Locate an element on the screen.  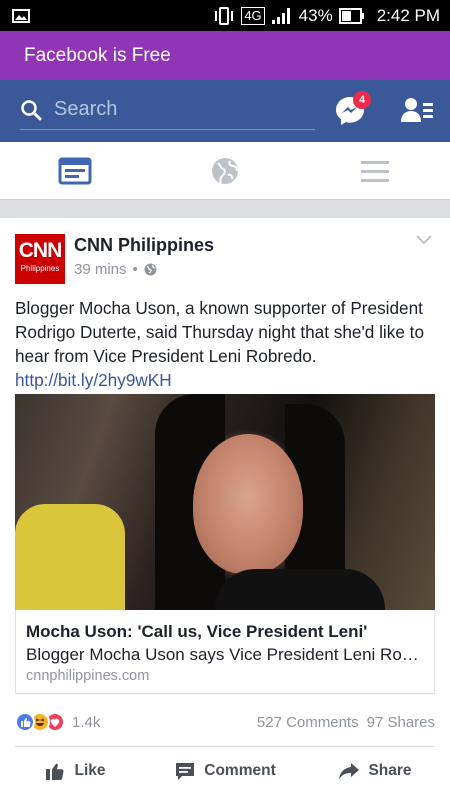
page-avatar: CNN Philippines is located at coordinates (40, 259).